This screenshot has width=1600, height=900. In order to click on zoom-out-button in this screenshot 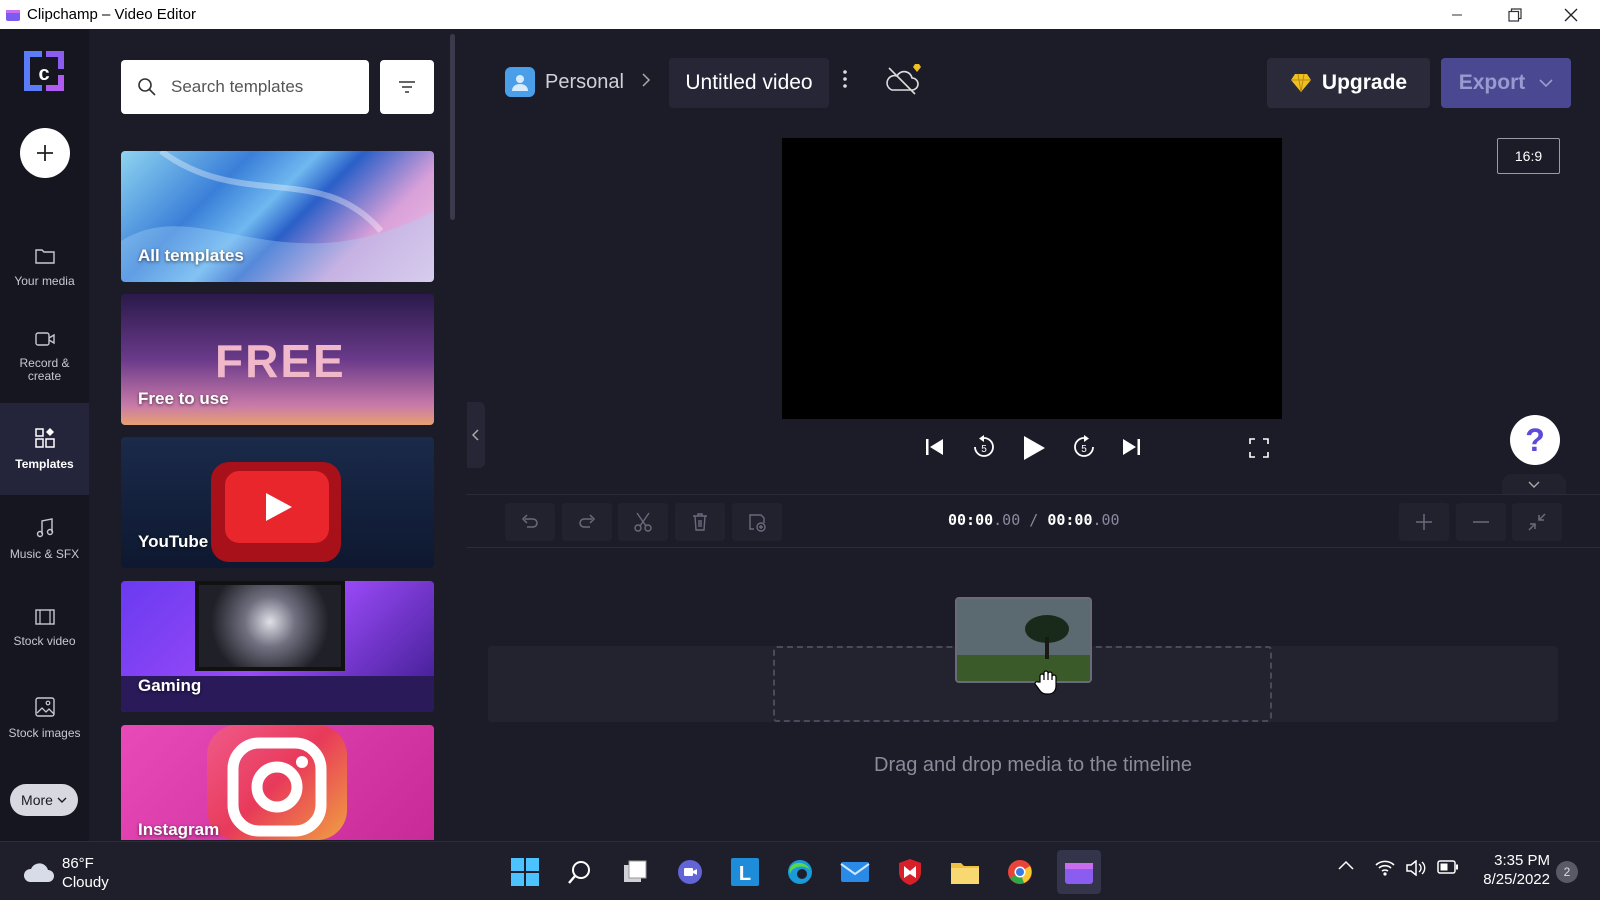, I will do `click(1481, 522)`.